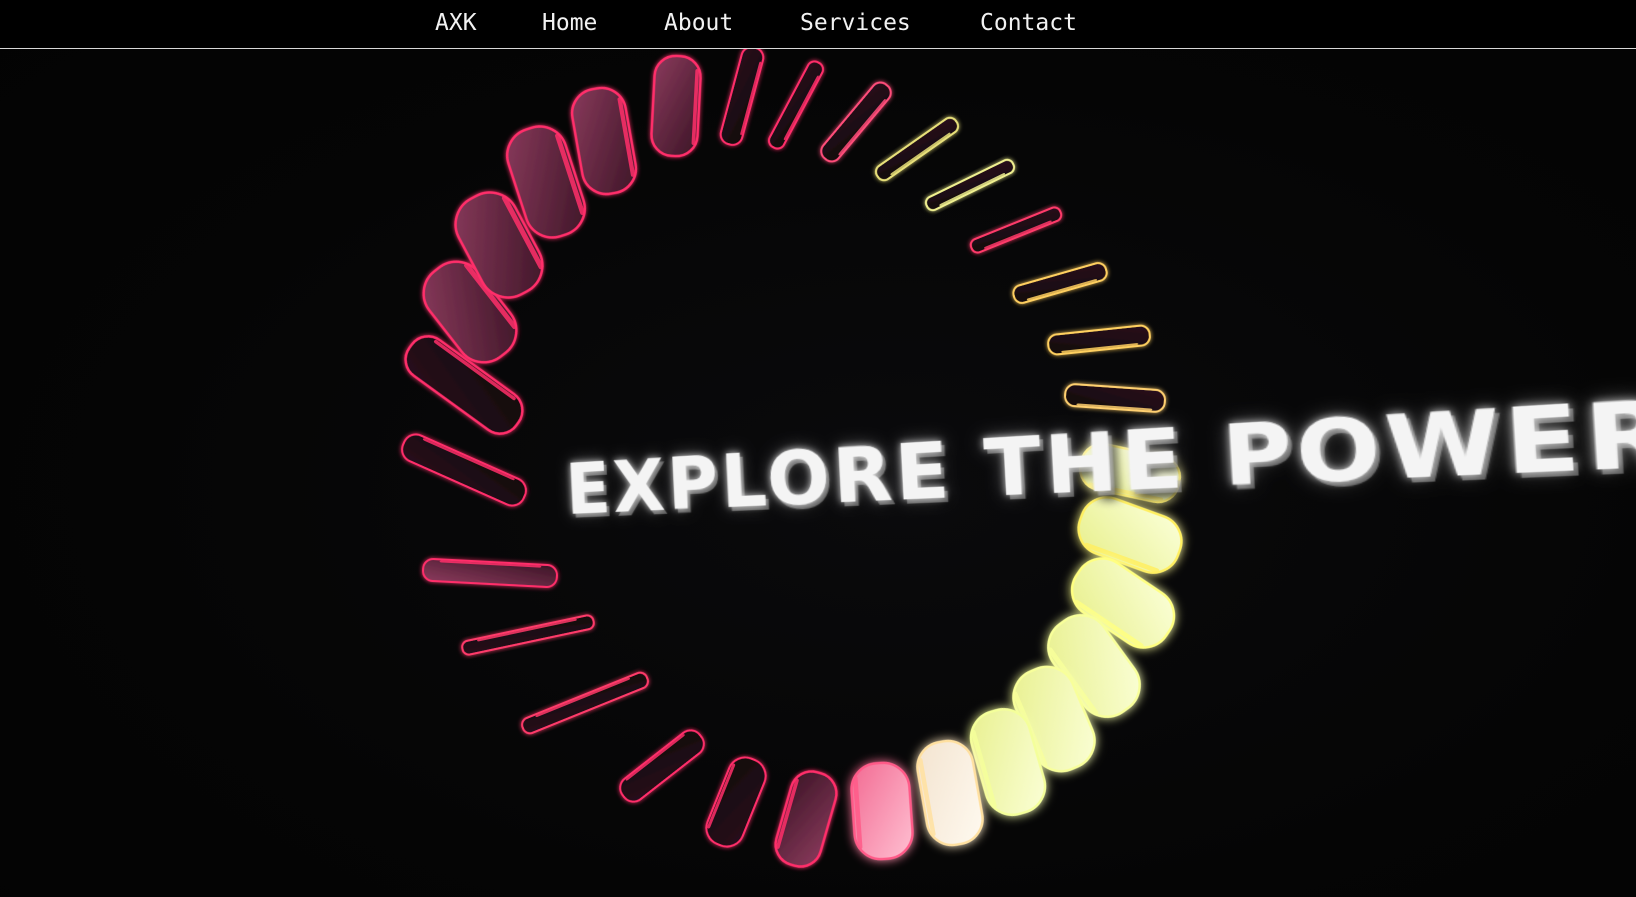 This screenshot has width=1636, height=897. Describe the element at coordinates (1028, 23) in the screenshot. I see `nav-link-contact: Contact` at that location.